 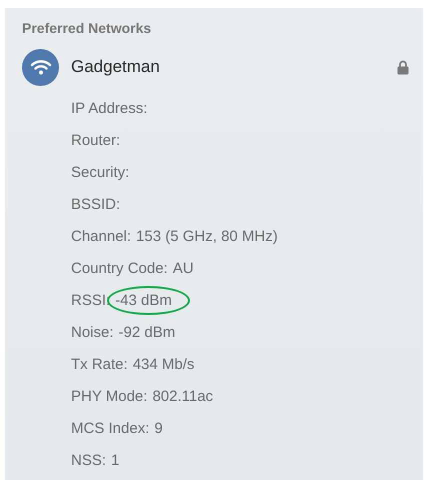 What do you see at coordinates (163, 364) in the screenshot?
I see `detail-value: 434 Mb/s` at bounding box center [163, 364].